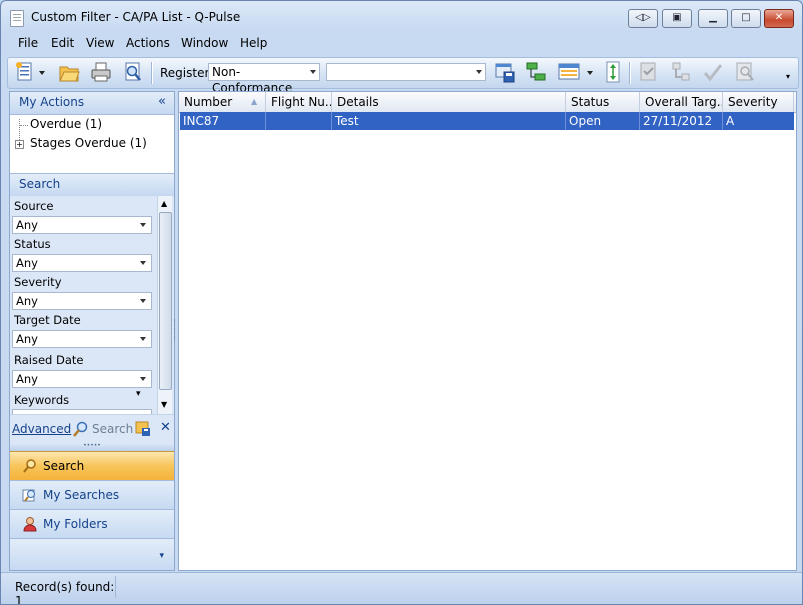  What do you see at coordinates (92, 465) in the screenshot?
I see `nav-search: Search` at bounding box center [92, 465].